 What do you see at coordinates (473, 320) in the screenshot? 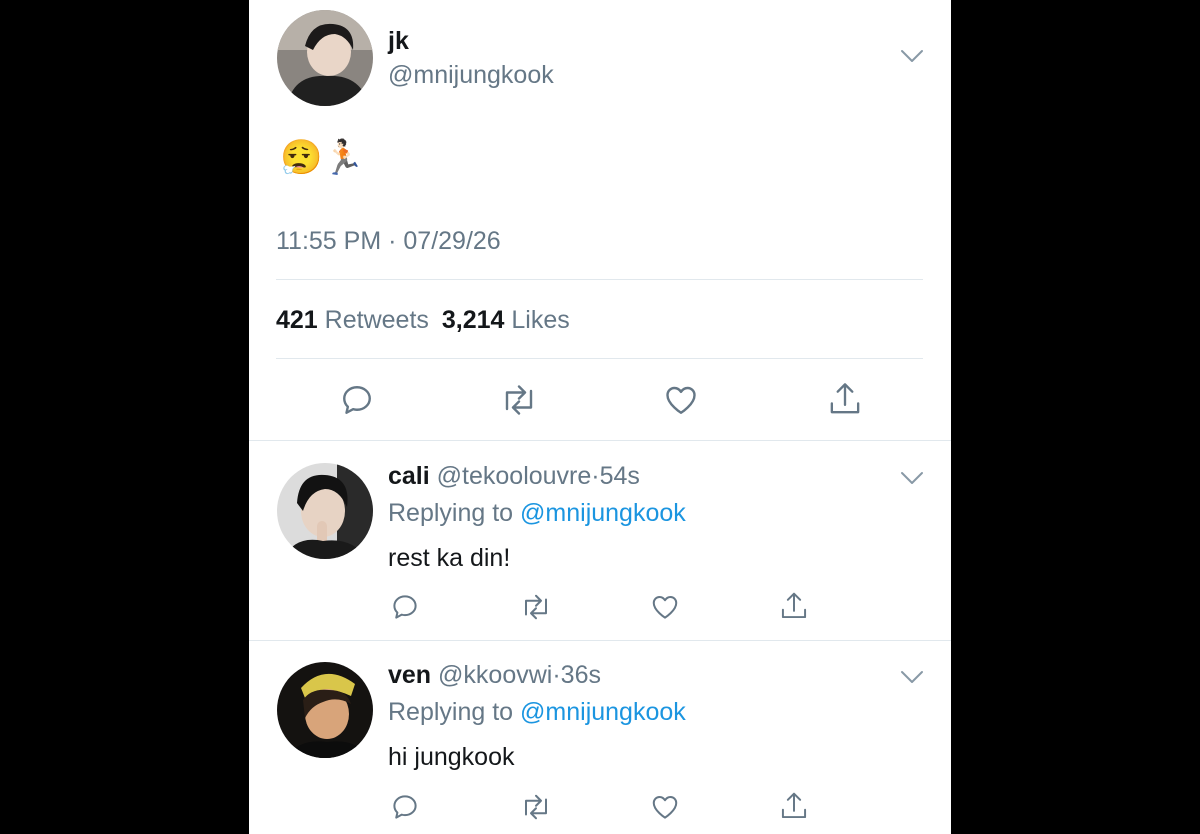
I see `like-count: 3,214` at bounding box center [473, 320].